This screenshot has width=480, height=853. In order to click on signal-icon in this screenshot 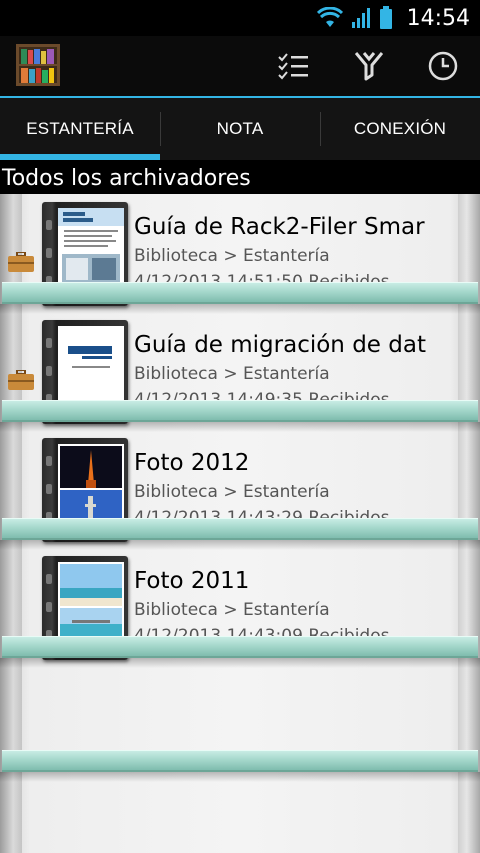, I will do `click(360, 18)`.